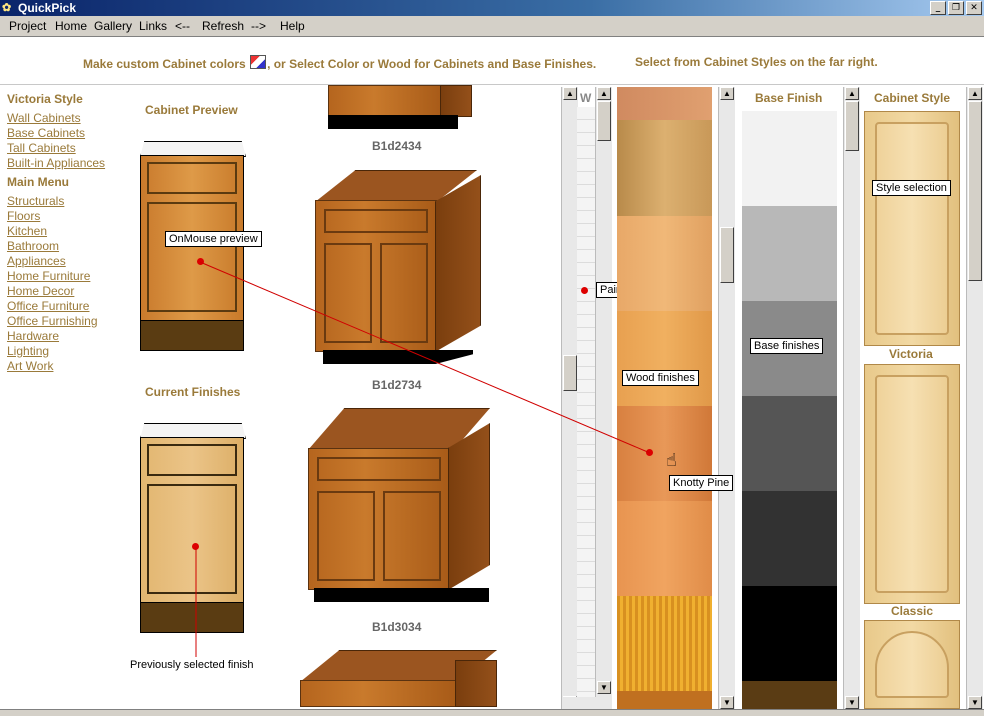 The width and height of the screenshot is (984, 716). What do you see at coordinates (48, 276) in the screenshot?
I see `link-home-furniture: Home Furniture` at bounding box center [48, 276].